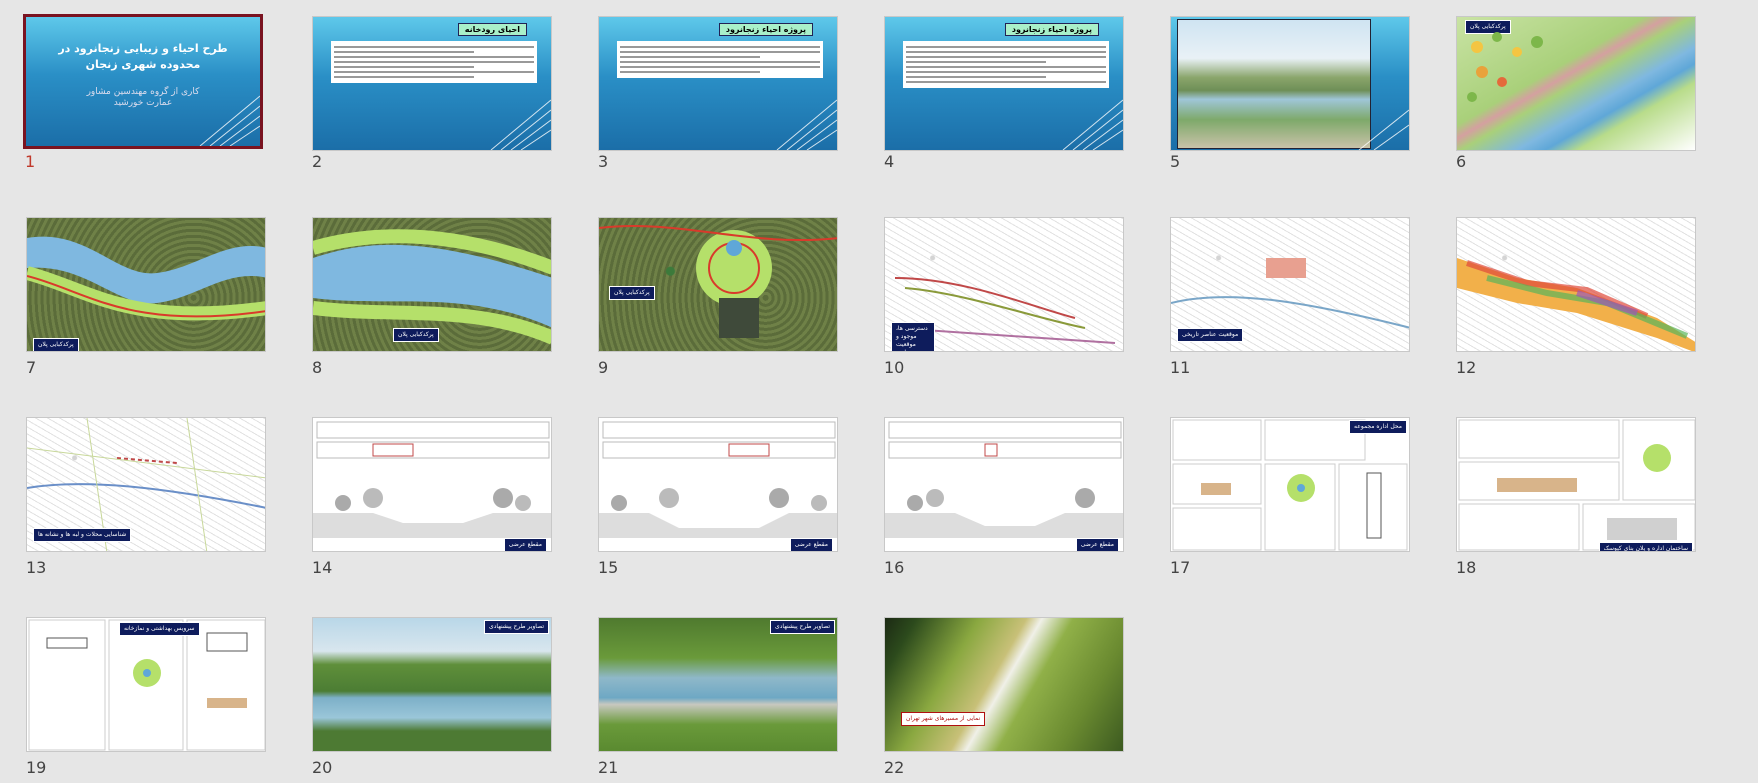 The height and width of the screenshot is (783, 1758). I want to click on slide-thumbnail-7: پرکدکبایی پلان, so click(146, 284).